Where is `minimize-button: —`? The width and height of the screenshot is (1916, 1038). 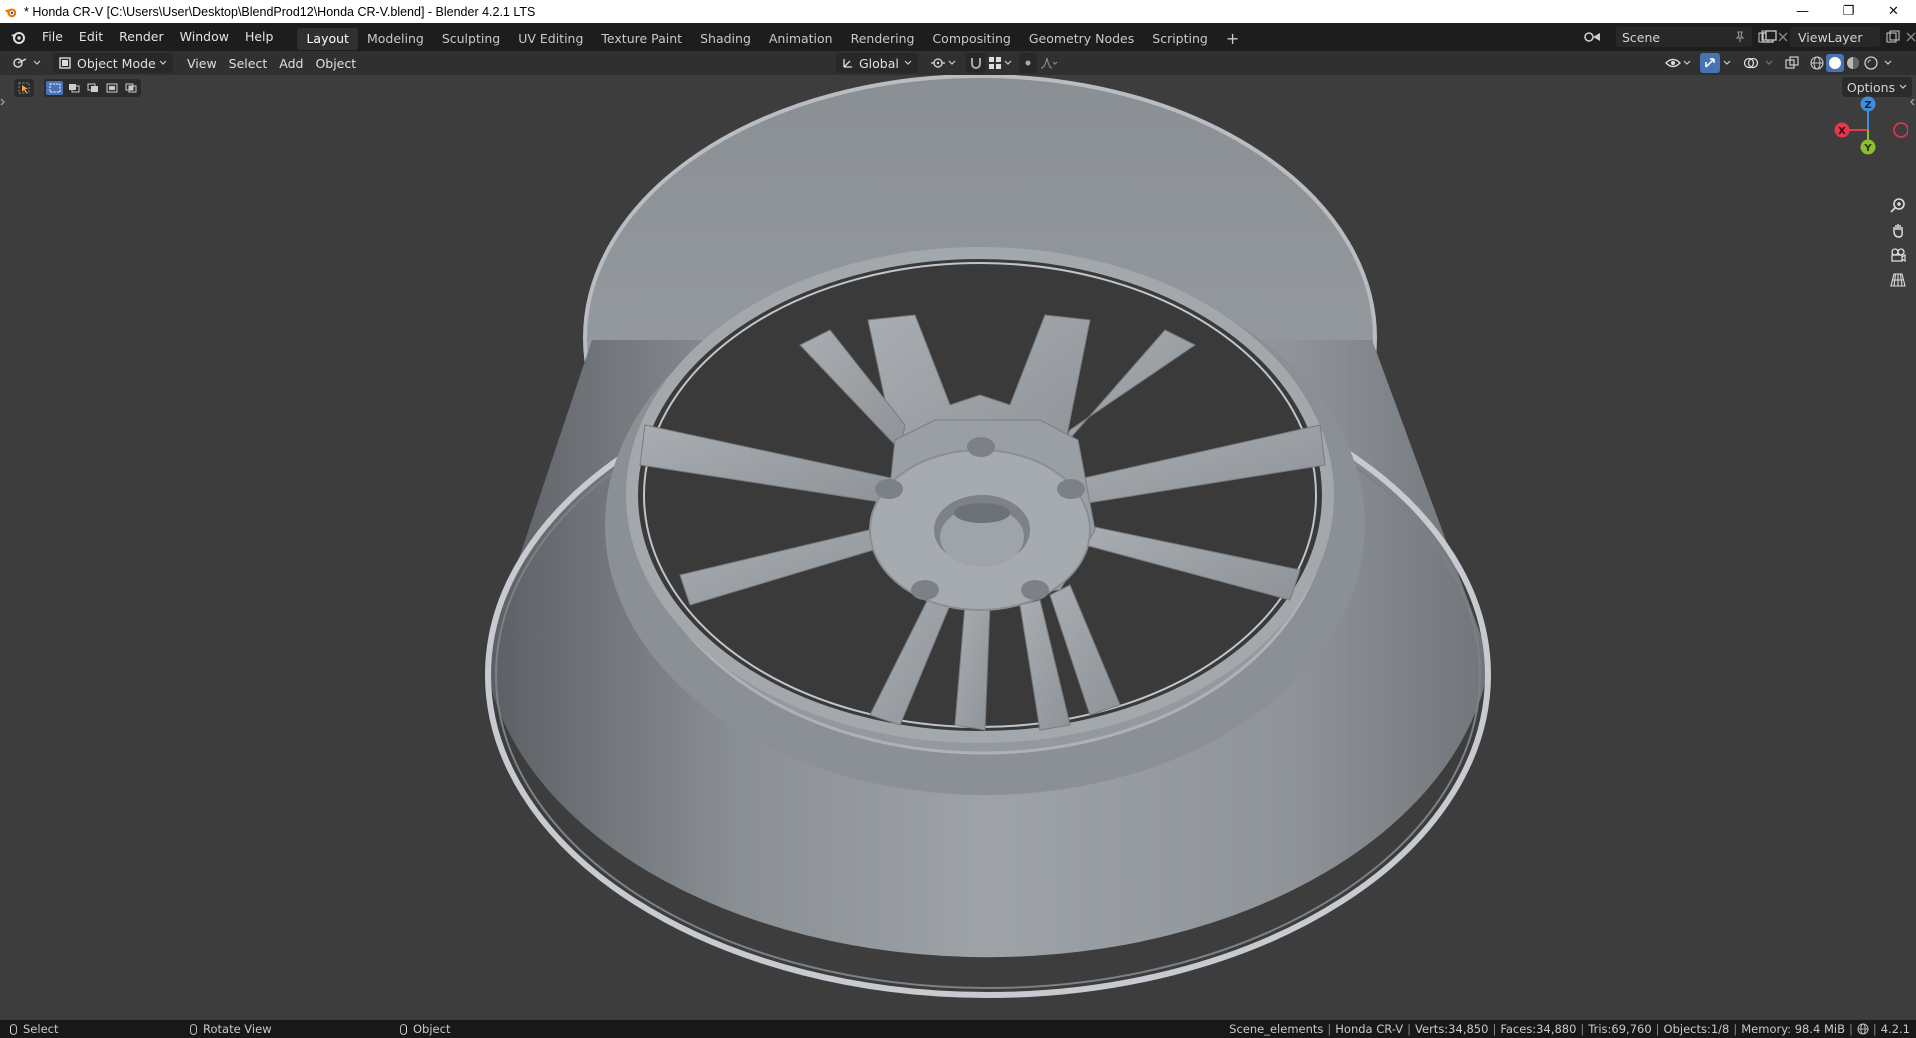 minimize-button: — is located at coordinates (1802, 11).